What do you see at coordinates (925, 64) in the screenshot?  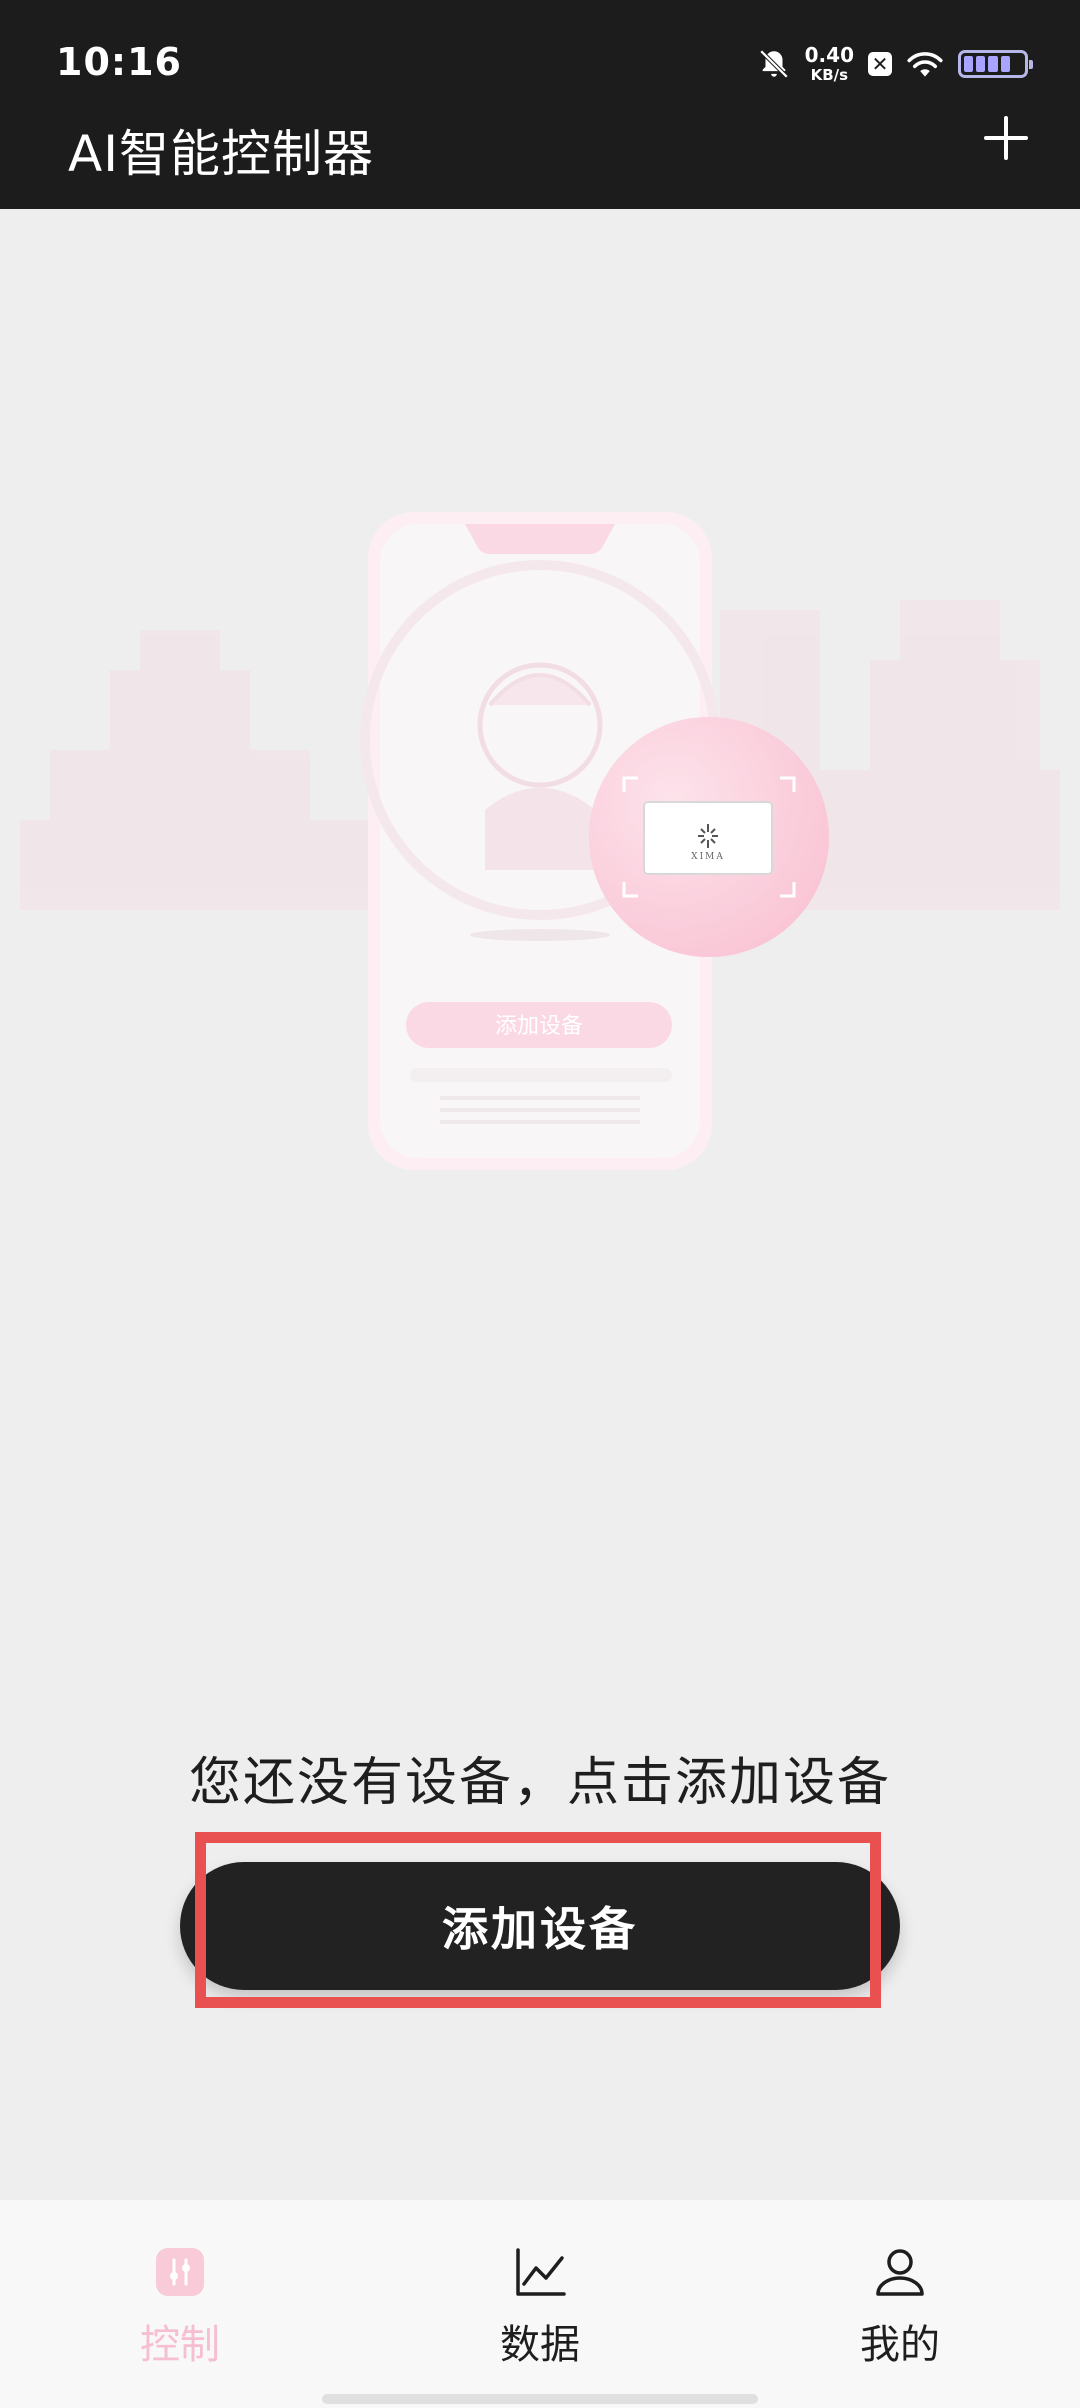 I see `wifi-icon` at bounding box center [925, 64].